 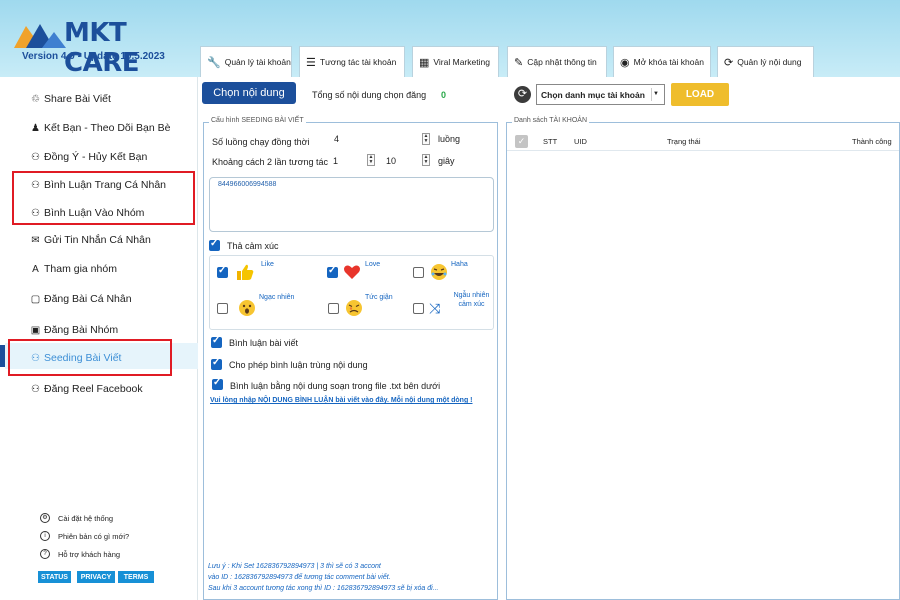 I want to click on message-icon: ✉, so click(x=35, y=240).